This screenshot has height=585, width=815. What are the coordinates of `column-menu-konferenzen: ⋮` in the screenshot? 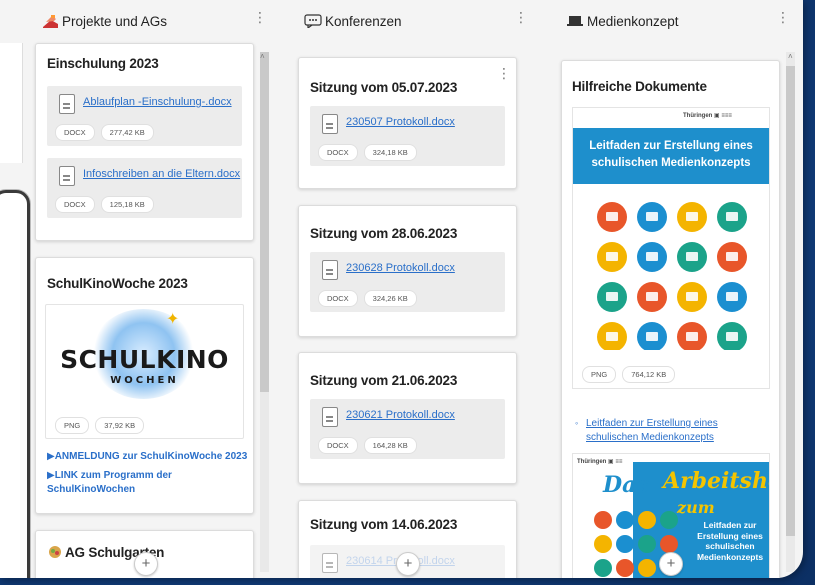 It's located at (521, 17).